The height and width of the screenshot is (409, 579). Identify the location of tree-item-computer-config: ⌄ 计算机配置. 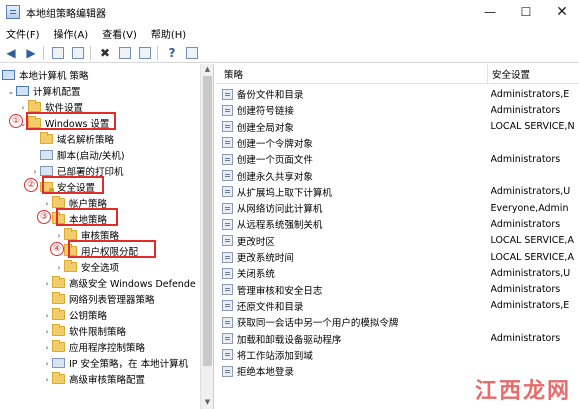
(43, 91).